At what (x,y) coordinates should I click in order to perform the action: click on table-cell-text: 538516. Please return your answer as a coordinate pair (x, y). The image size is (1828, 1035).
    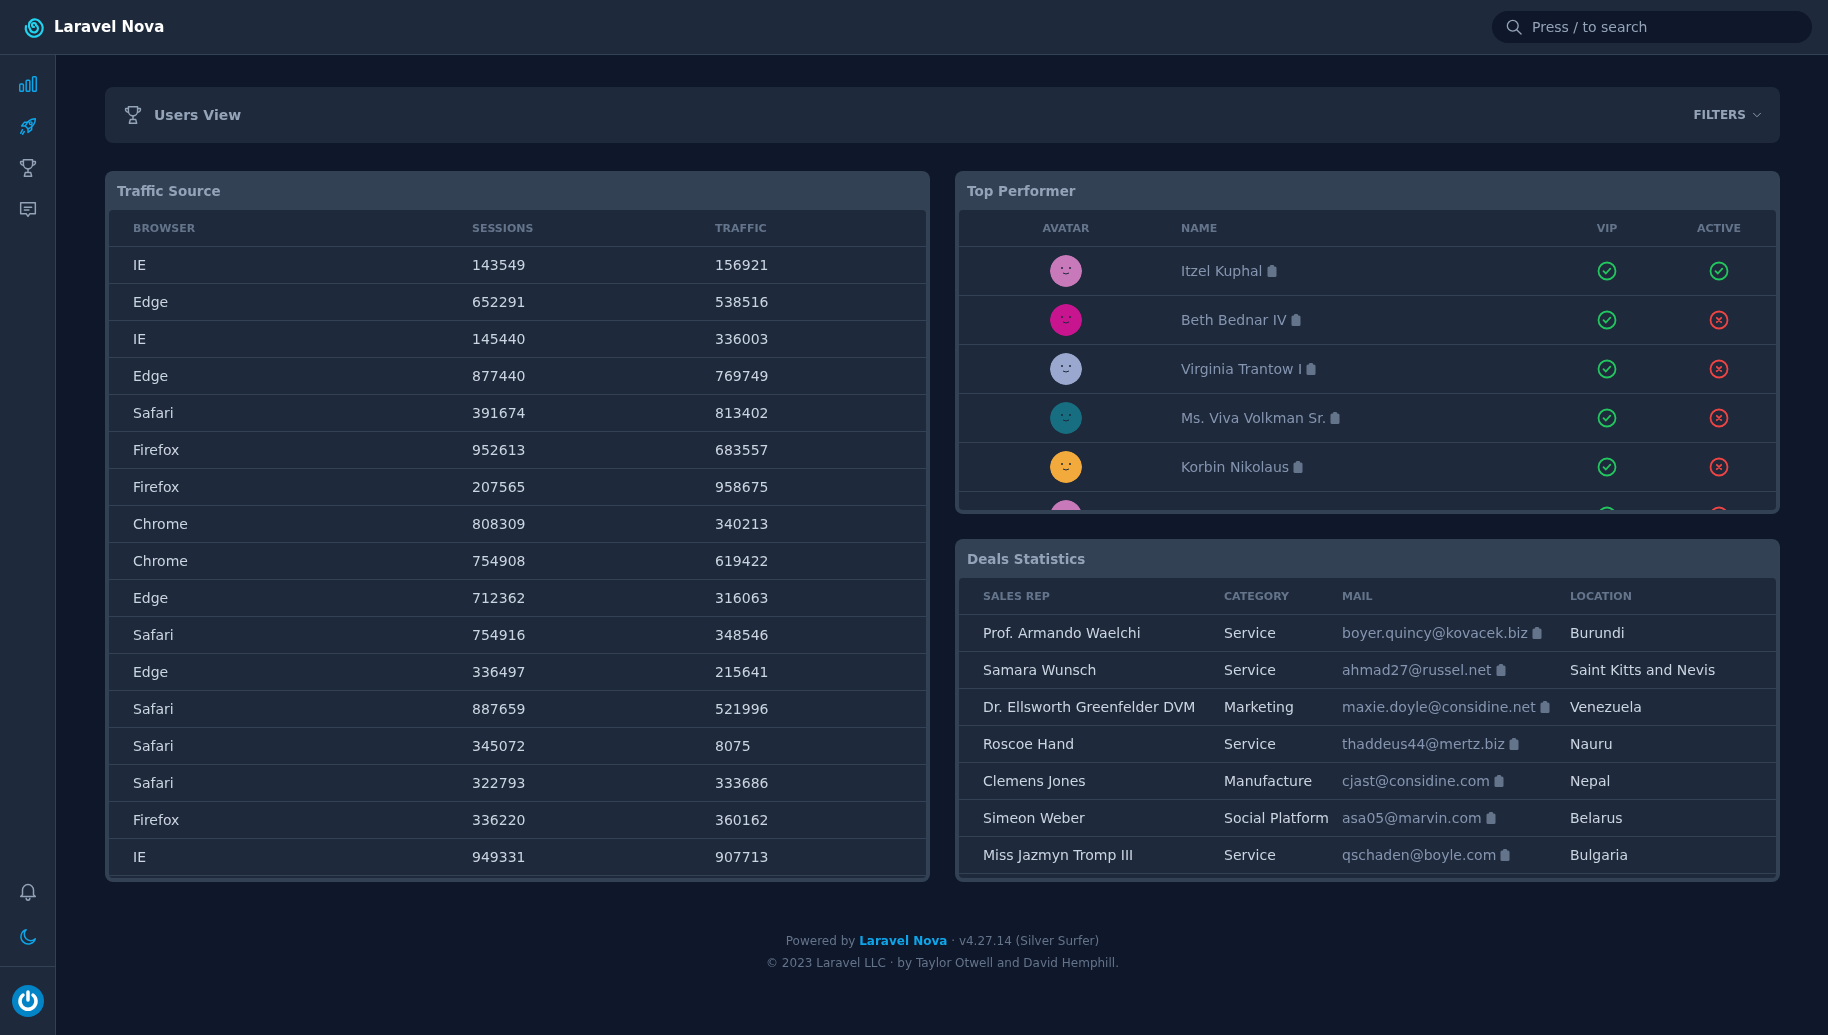
    Looking at the image, I should click on (742, 302).